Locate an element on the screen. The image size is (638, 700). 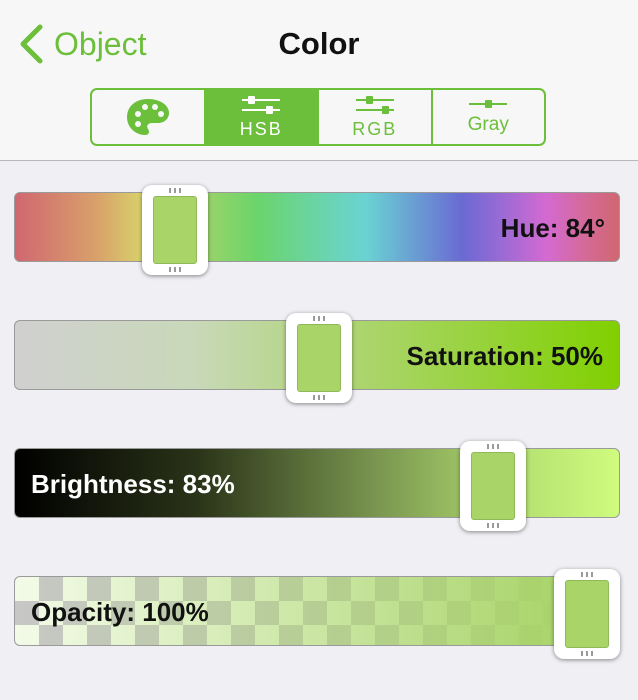
brightness-slider-thumb is located at coordinates (493, 486).